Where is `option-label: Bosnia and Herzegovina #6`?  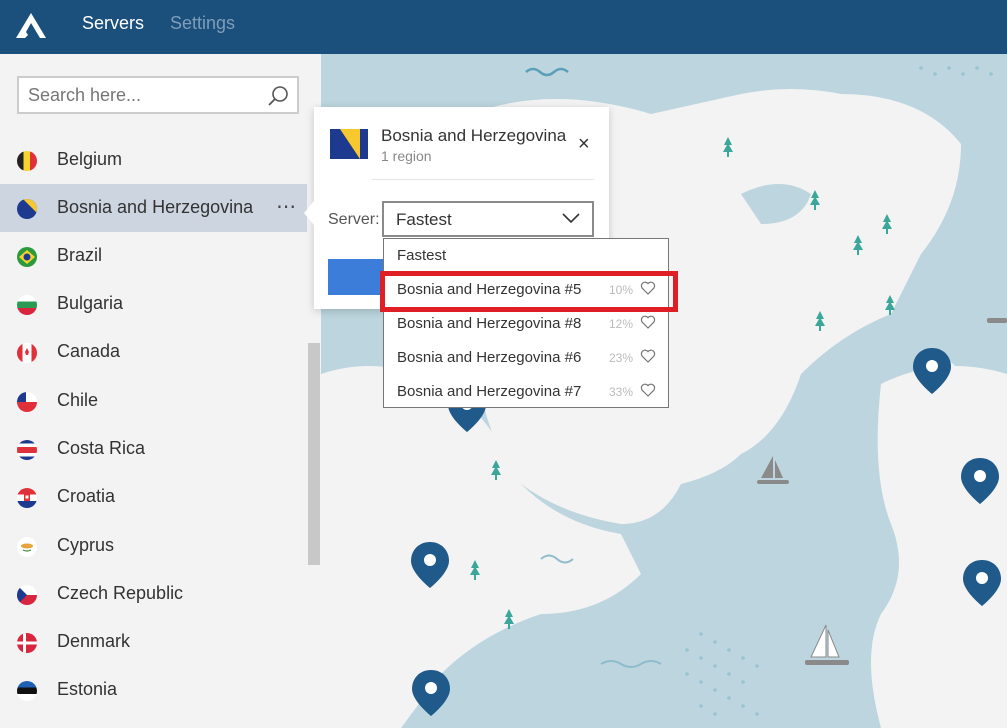 option-label: Bosnia and Herzegovina #6 is located at coordinates (489, 357).